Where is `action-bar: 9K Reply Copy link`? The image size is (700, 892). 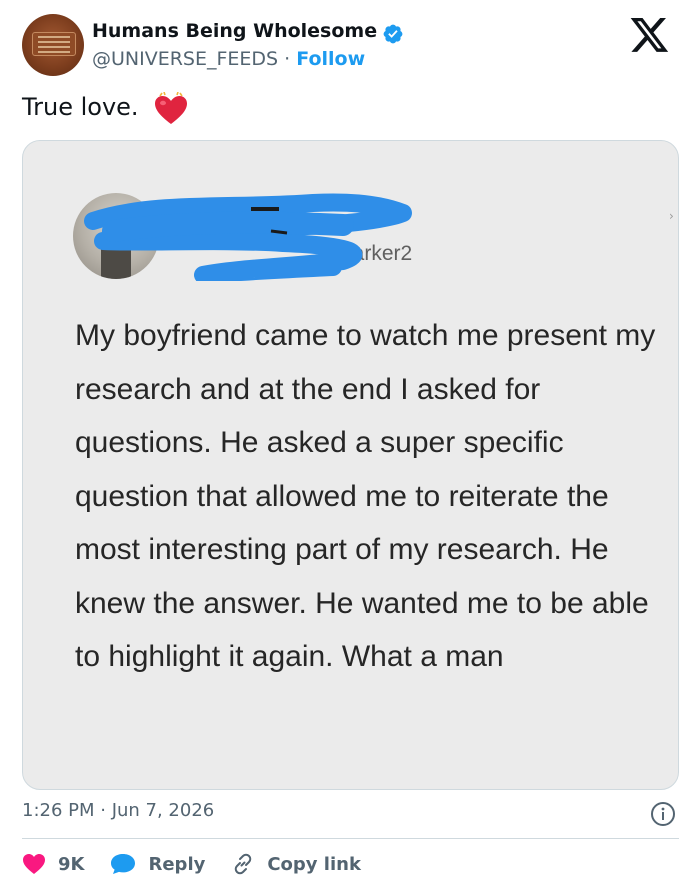 action-bar: 9K Reply Copy link is located at coordinates (204, 864).